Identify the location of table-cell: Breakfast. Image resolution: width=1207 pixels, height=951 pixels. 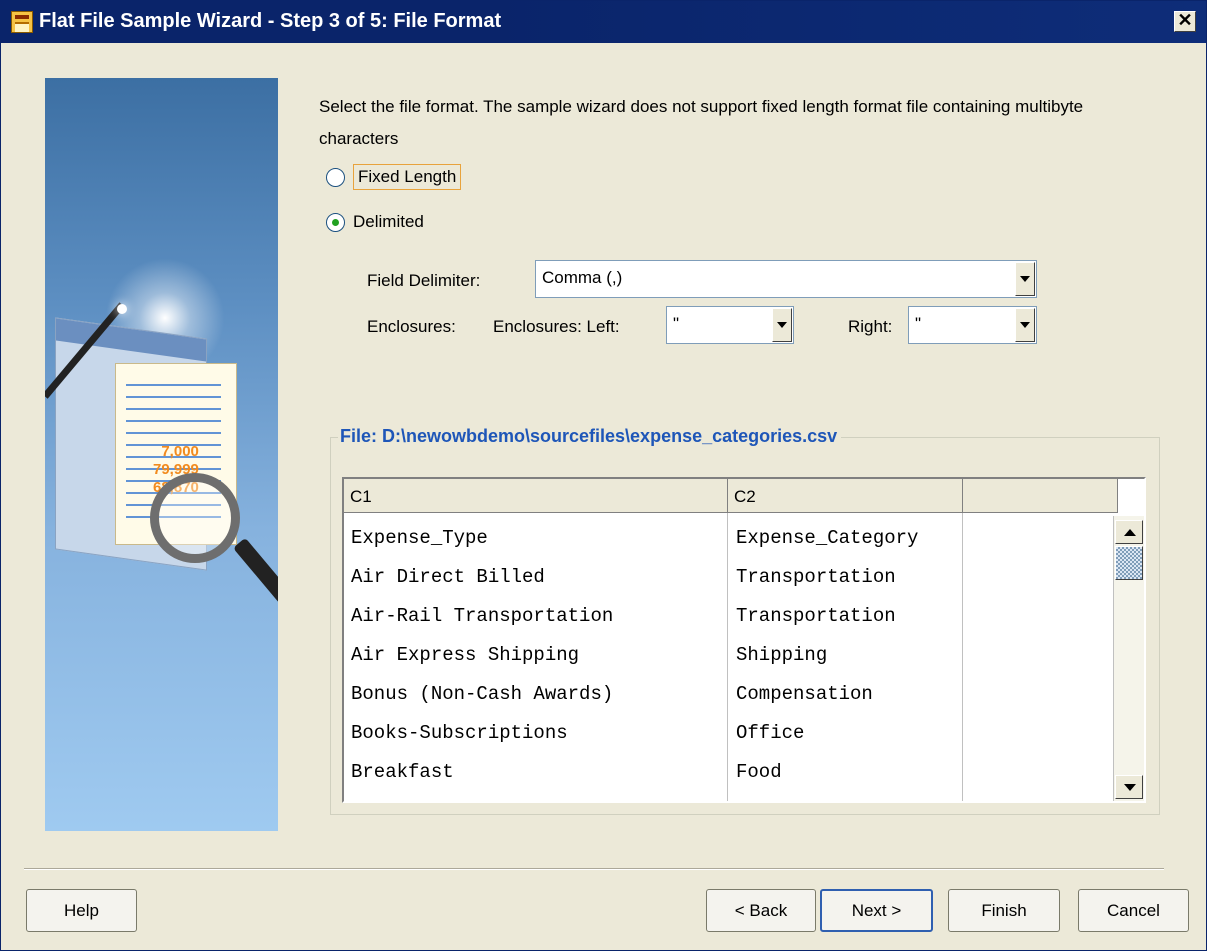
(402, 772).